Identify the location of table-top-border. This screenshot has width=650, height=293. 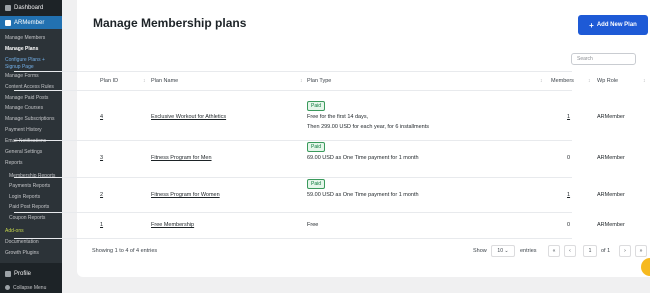
(293, 71).